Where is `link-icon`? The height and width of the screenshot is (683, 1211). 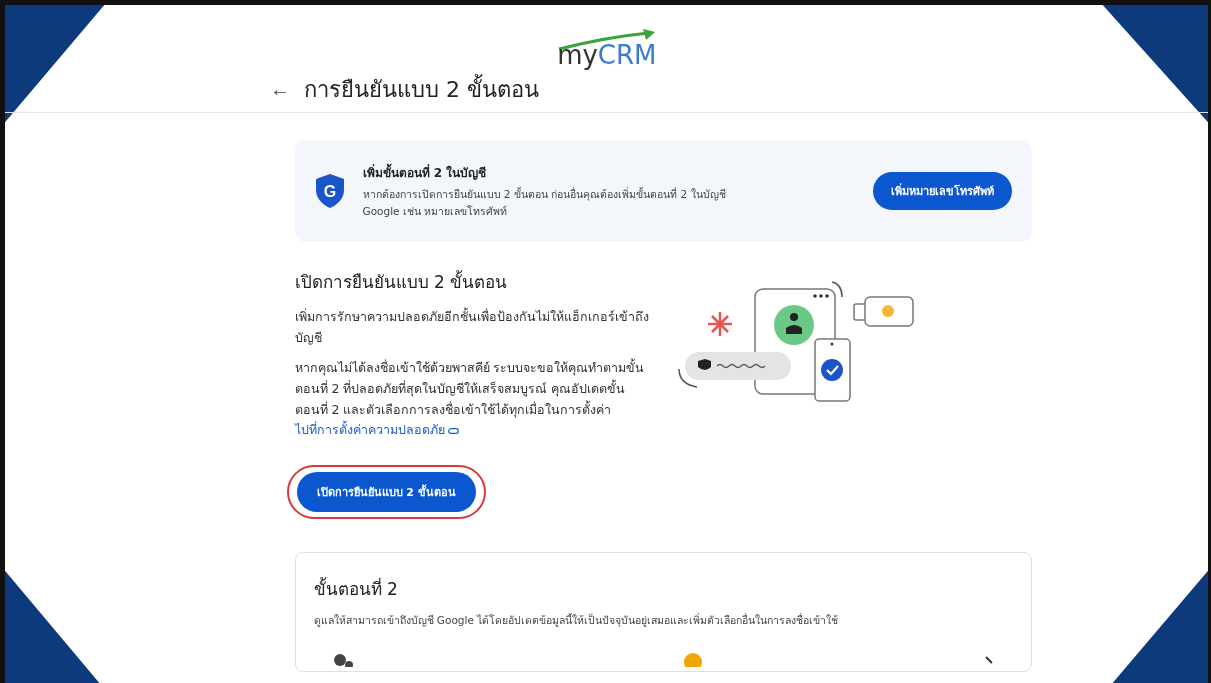 link-icon is located at coordinates (454, 430).